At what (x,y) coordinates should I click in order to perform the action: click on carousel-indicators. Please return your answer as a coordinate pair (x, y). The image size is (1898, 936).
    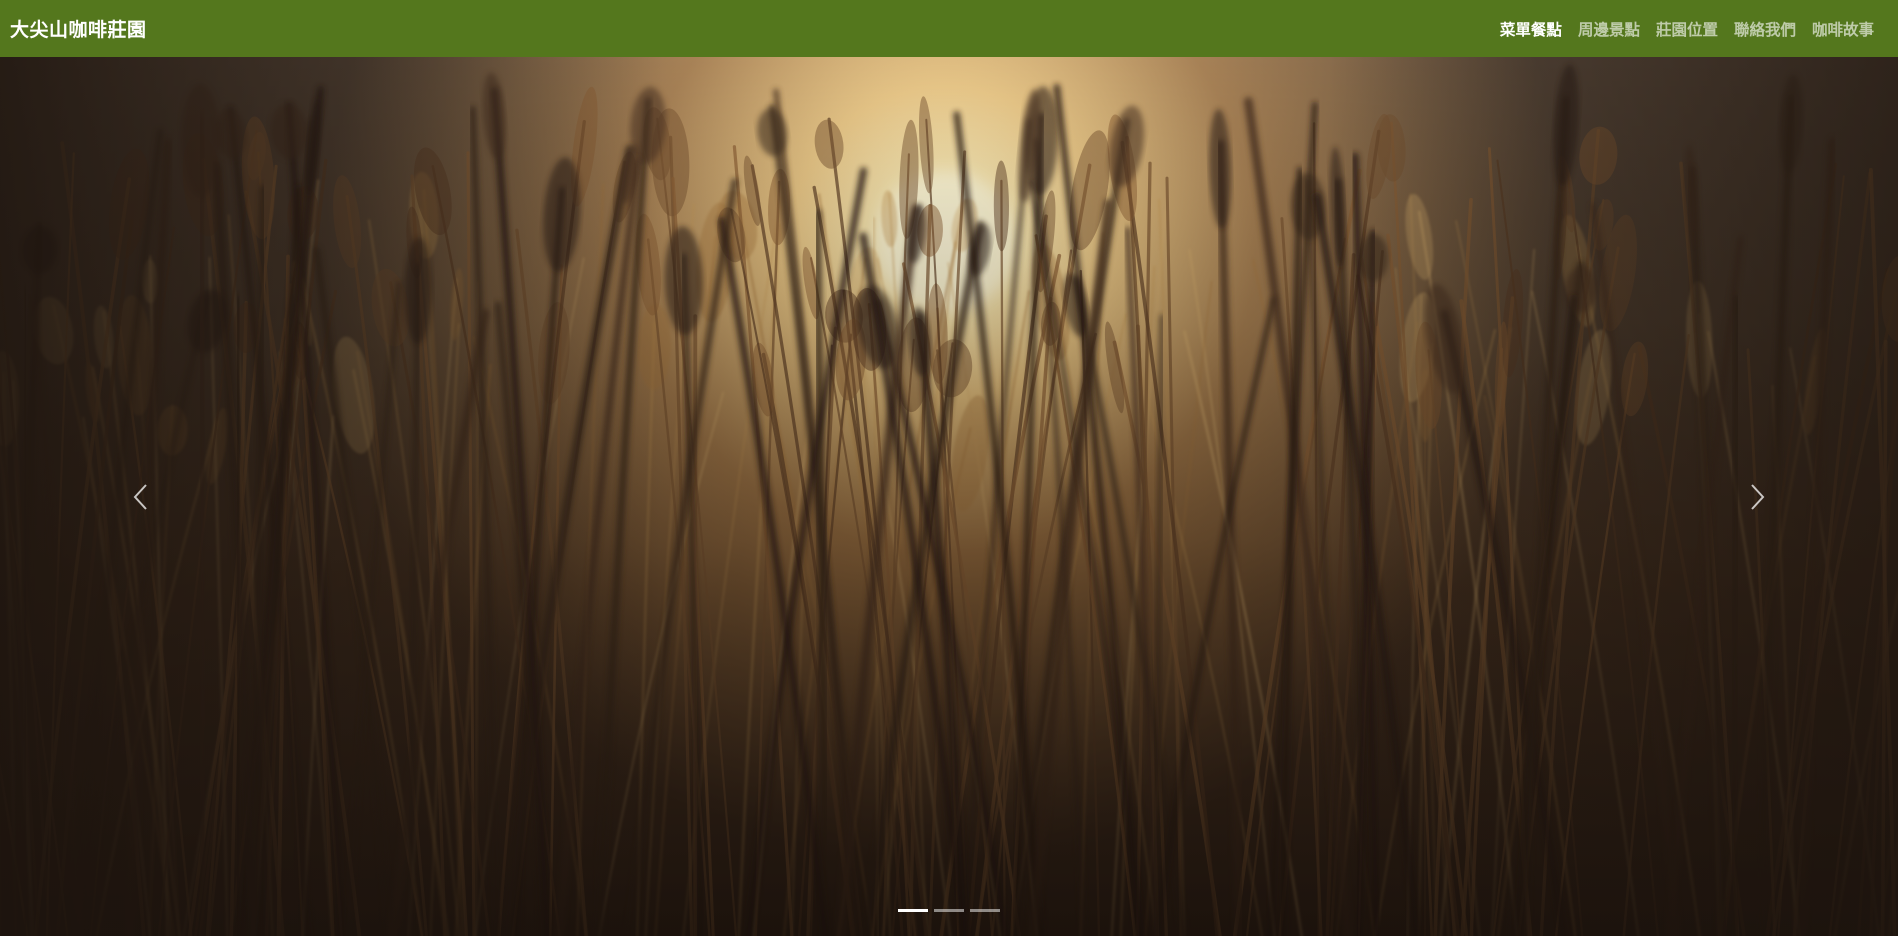
    Looking at the image, I should click on (949, 910).